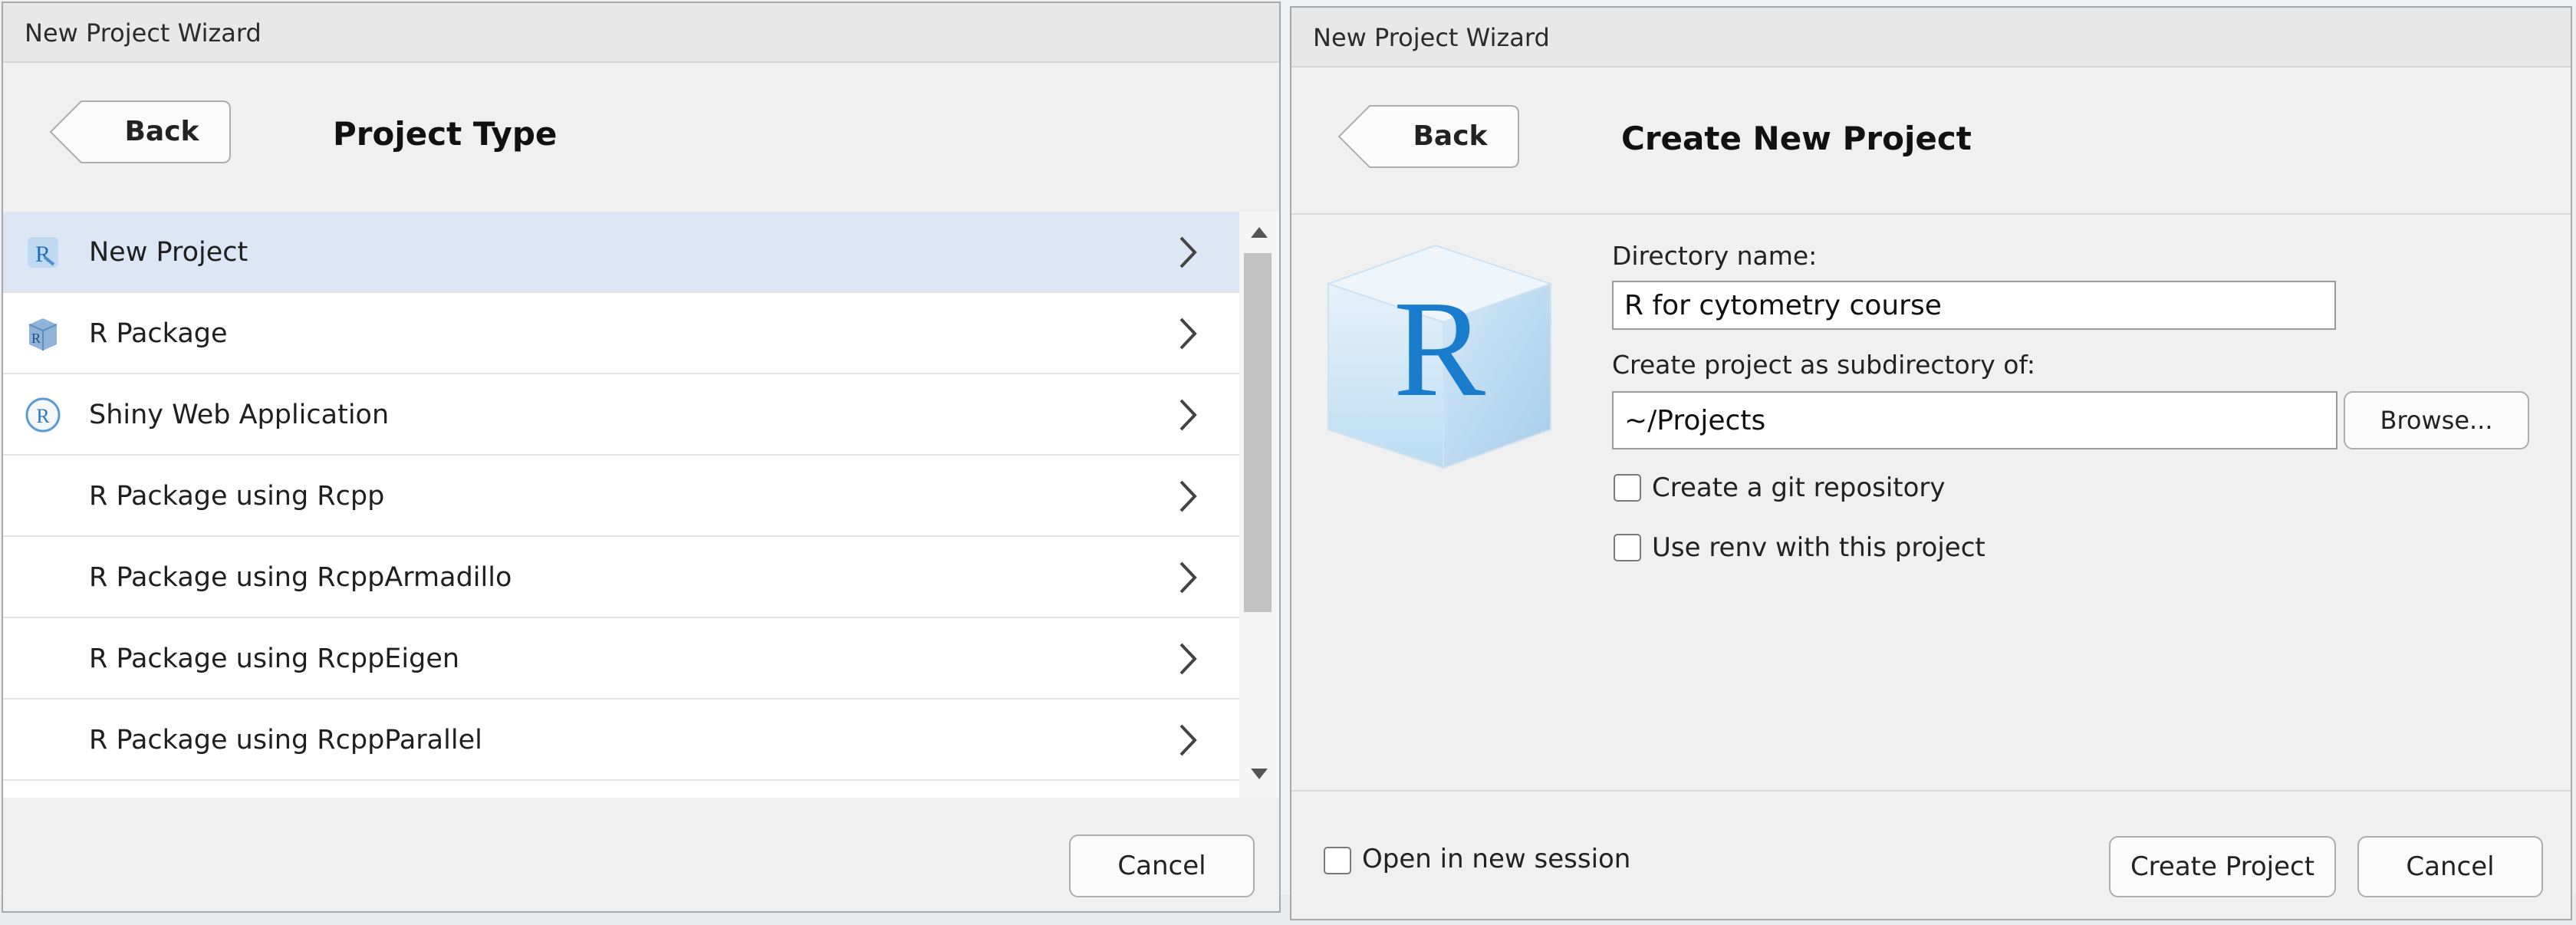  What do you see at coordinates (2222, 866) in the screenshot?
I see `create-project-button: Create Project` at bounding box center [2222, 866].